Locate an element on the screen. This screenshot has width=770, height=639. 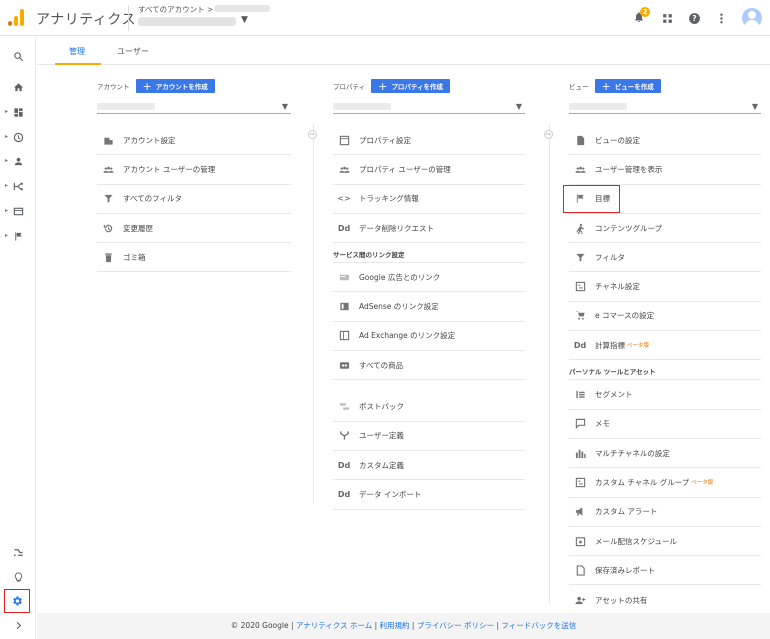
tracking-info-item: <> トラッキング情報 is located at coordinates (429, 199).